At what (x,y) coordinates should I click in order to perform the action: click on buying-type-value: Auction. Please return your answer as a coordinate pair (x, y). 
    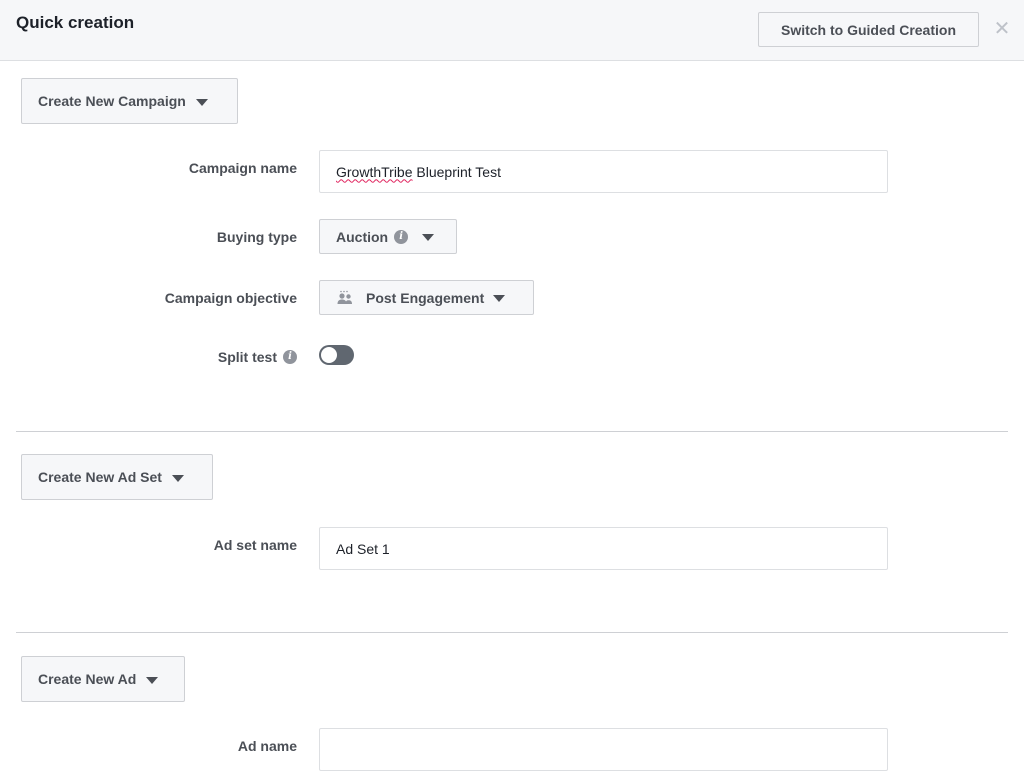
    Looking at the image, I should click on (362, 236).